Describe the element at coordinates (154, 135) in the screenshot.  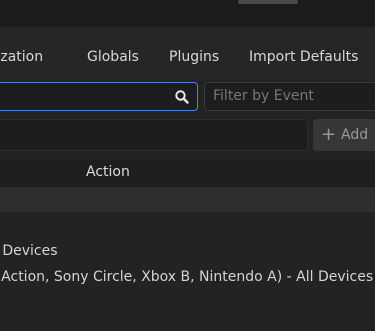
I see `action-name-input` at that location.